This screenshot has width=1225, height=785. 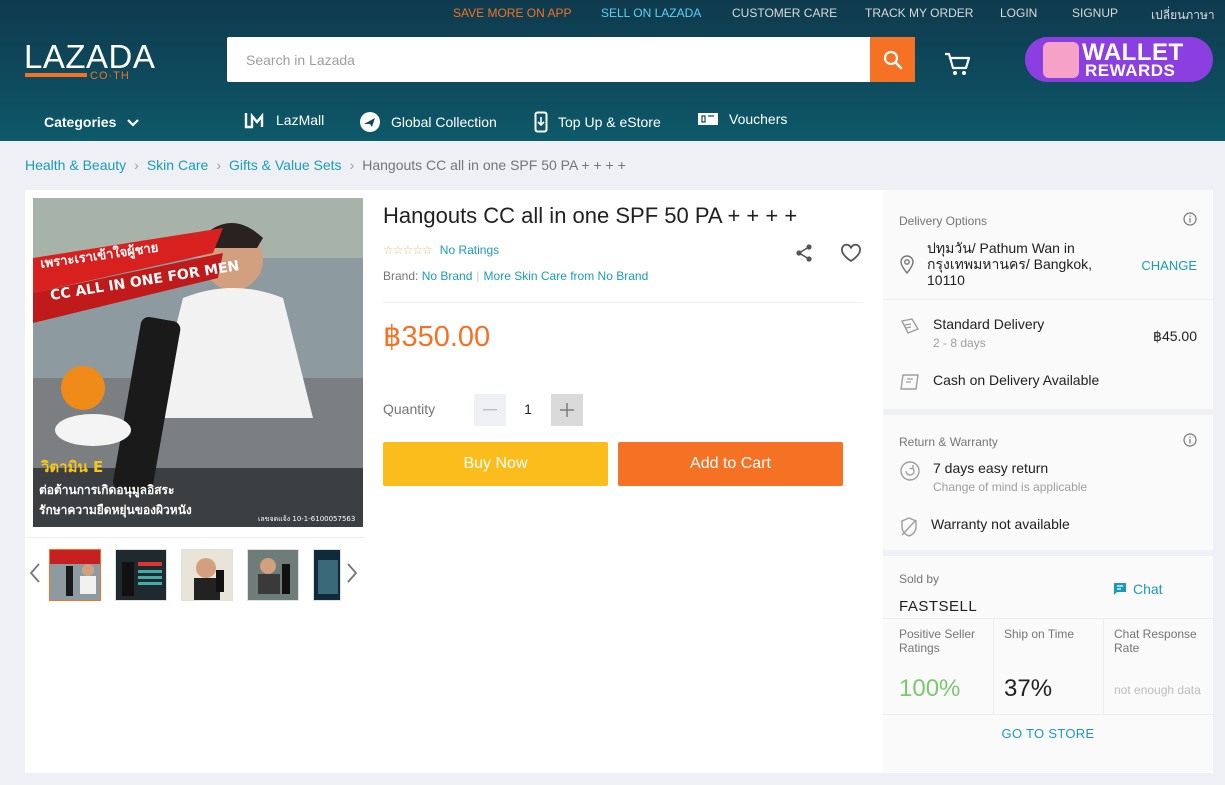 What do you see at coordinates (730, 464) in the screenshot?
I see `add-to-cart-button: Add to Cart` at bounding box center [730, 464].